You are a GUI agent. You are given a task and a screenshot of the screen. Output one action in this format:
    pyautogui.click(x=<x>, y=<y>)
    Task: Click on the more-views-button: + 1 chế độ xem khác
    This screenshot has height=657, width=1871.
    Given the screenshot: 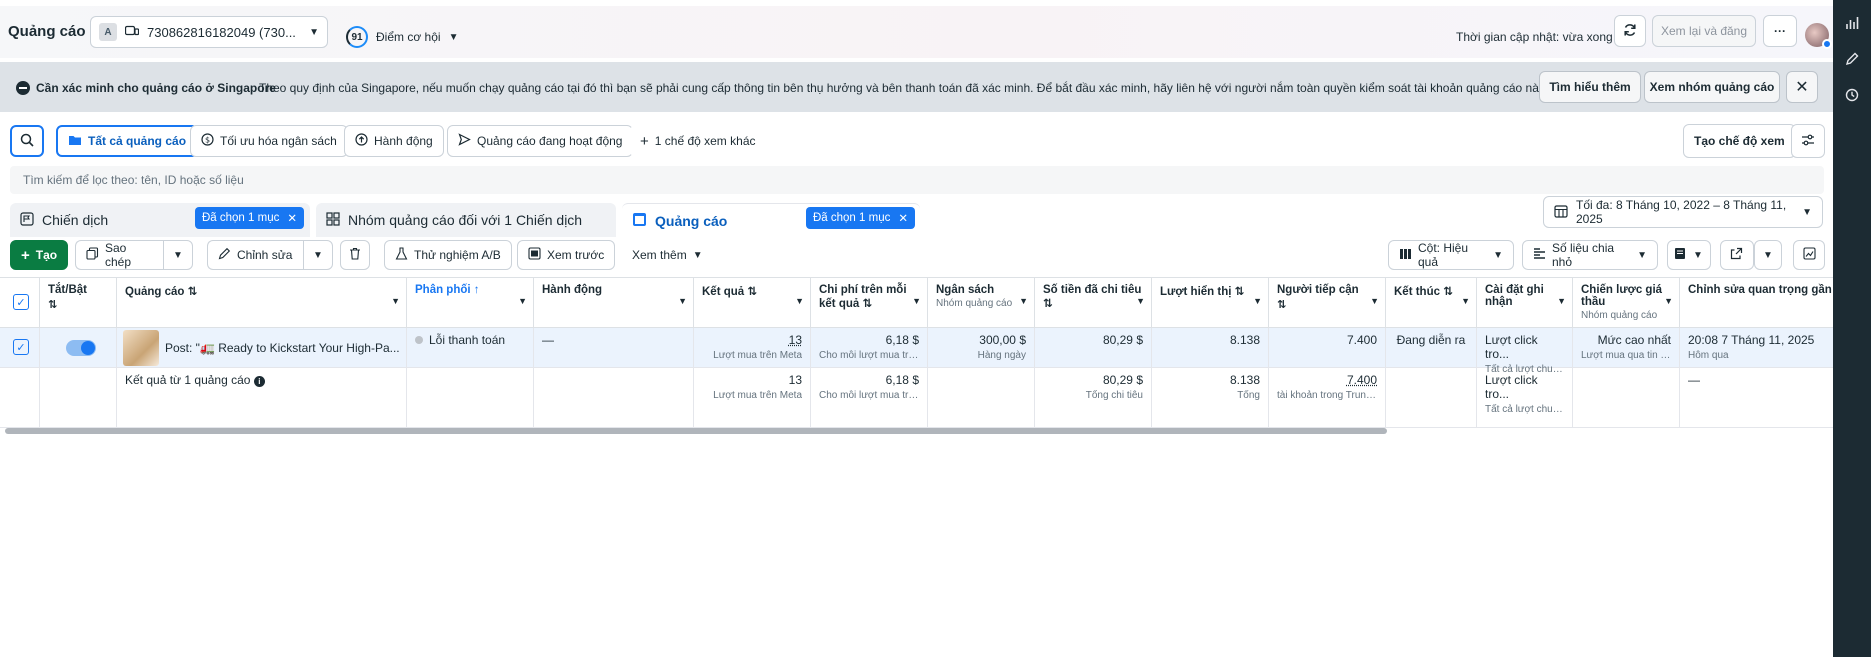 What is the action you would take?
    pyautogui.click(x=698, y=141)
    